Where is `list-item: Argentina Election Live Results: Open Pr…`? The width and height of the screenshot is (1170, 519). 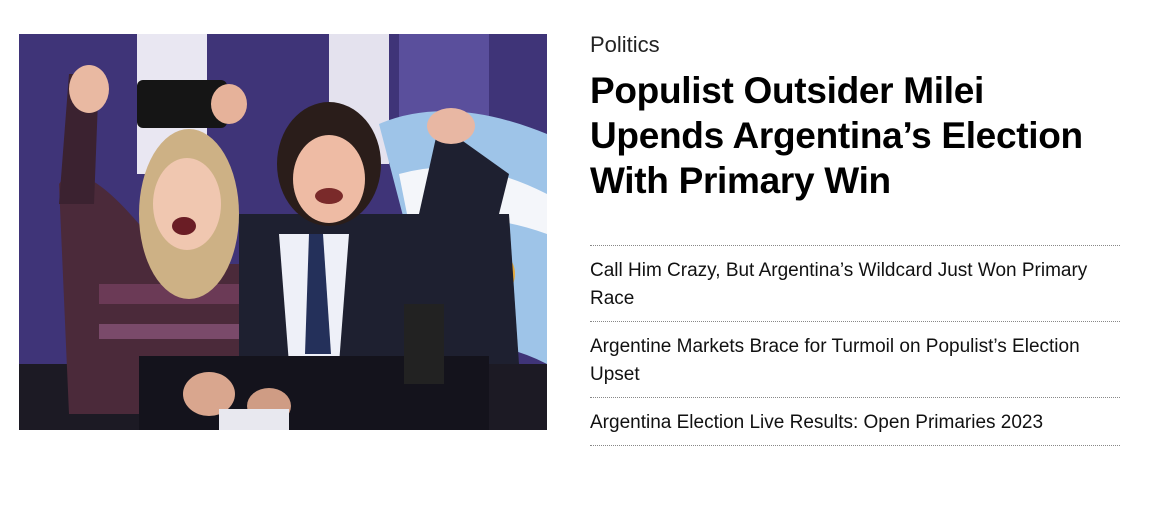 list-item: Argentina Election Live Results: Open Pr… is located at coordinates (855, 422).